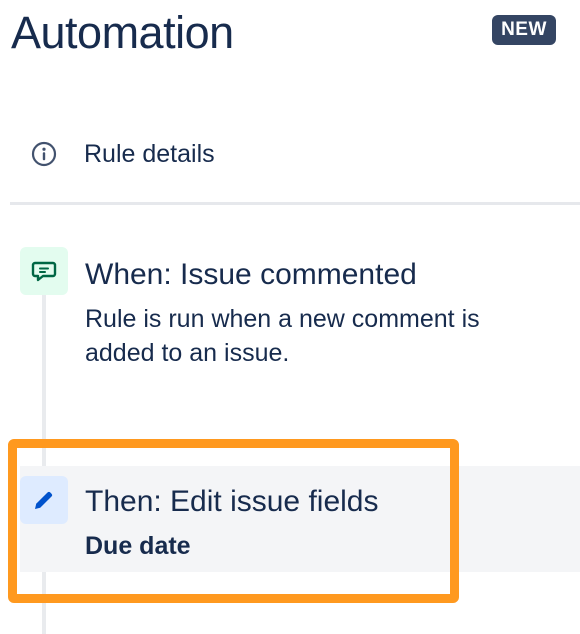 Image resolution: width=580 pixels, height=634 pixels. I want to click on trigger-step, so click(44, 271).